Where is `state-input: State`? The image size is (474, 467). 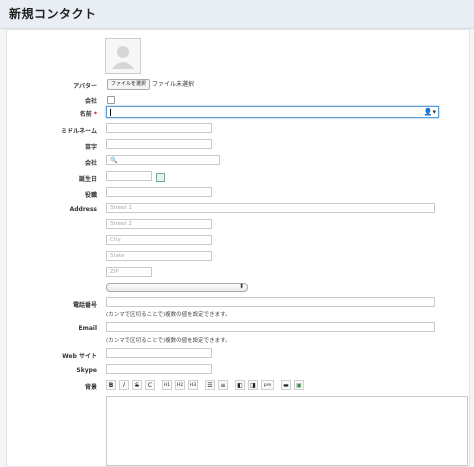 state-input: State is located at coordinates (159, 256).